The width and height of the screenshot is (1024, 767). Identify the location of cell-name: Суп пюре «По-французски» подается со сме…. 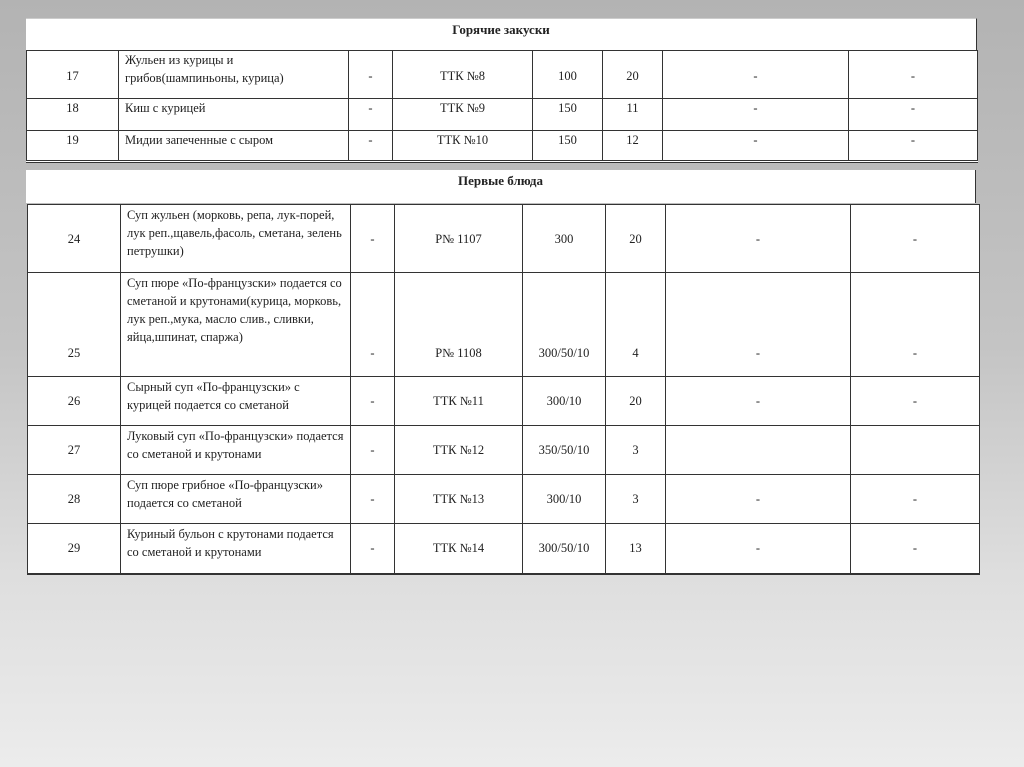
(235, 324).